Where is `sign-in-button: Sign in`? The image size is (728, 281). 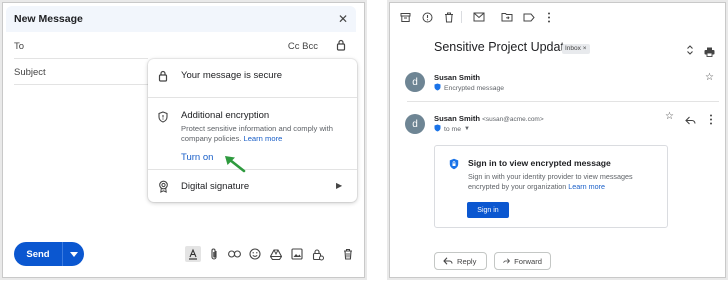
sign-in-button: Sign in is located at coordinates (488, 210).